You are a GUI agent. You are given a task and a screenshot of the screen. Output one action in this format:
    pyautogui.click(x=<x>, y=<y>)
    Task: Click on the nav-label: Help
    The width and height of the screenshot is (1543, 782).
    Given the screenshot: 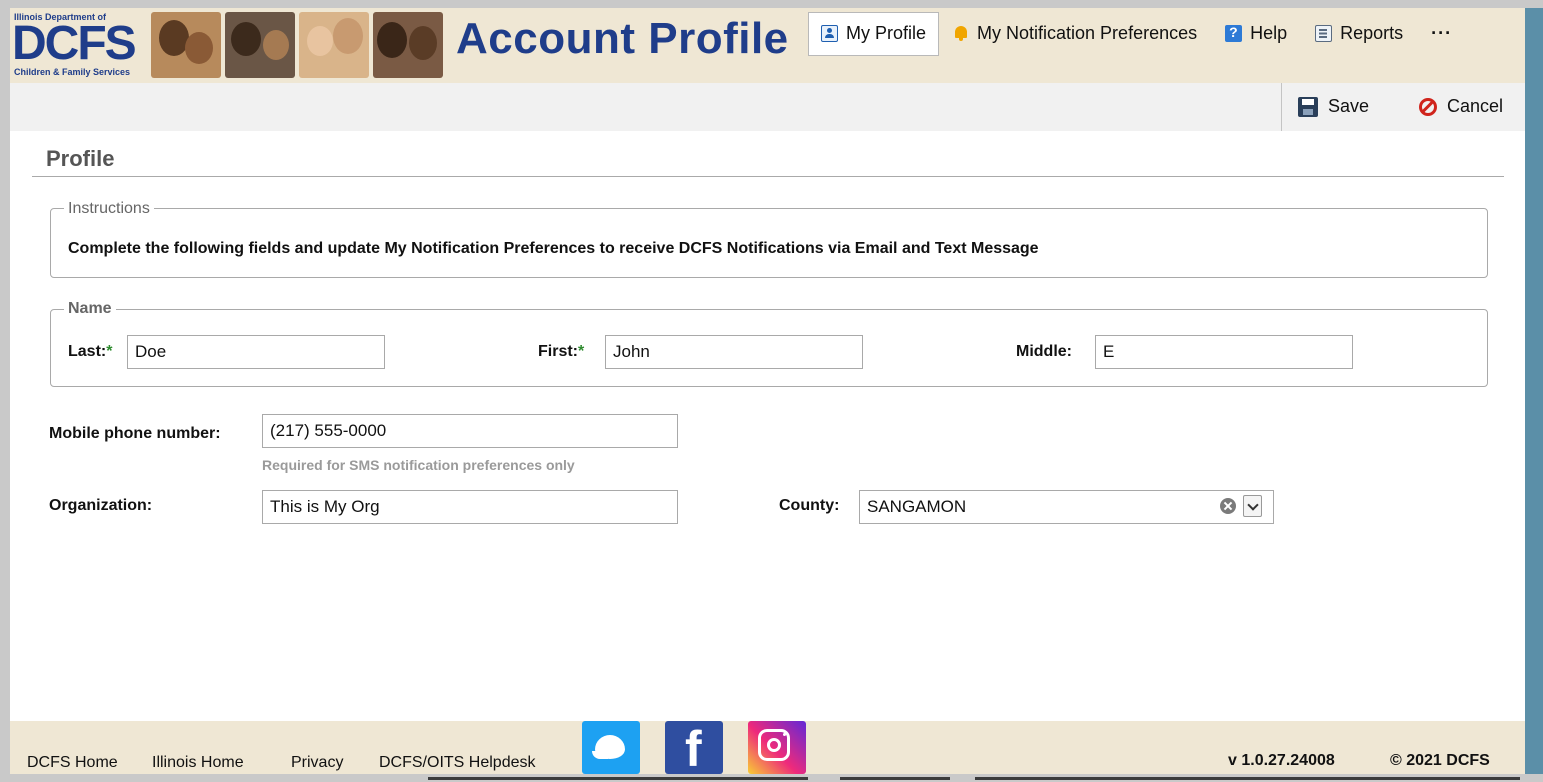 What is the action you would take?
    pyautogui.click(x=1269, y=33)
    